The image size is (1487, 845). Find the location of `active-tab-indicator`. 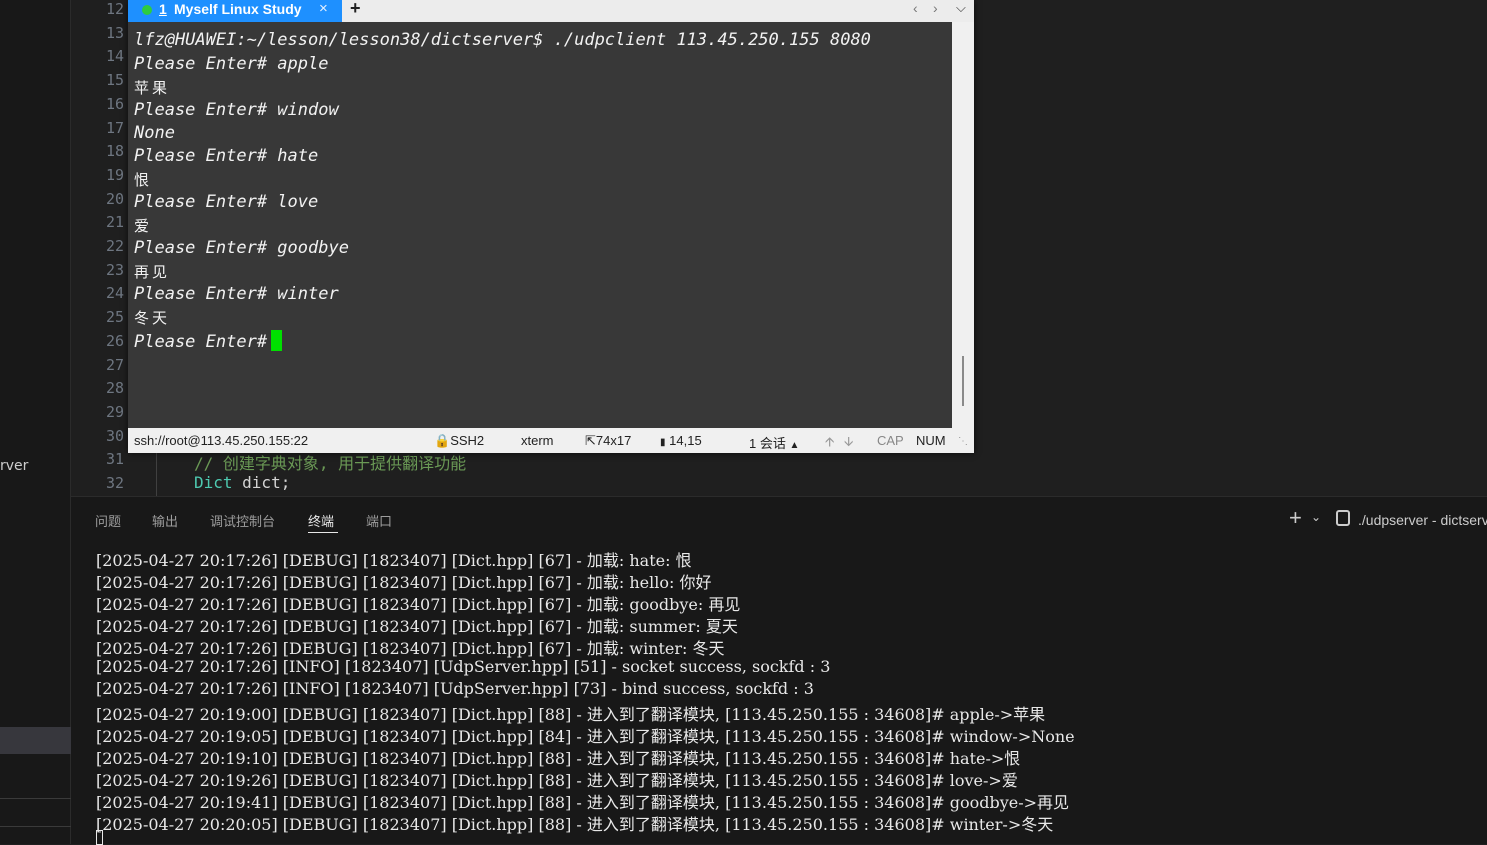

active-tab-indicator is located at coordinates (323, 532).